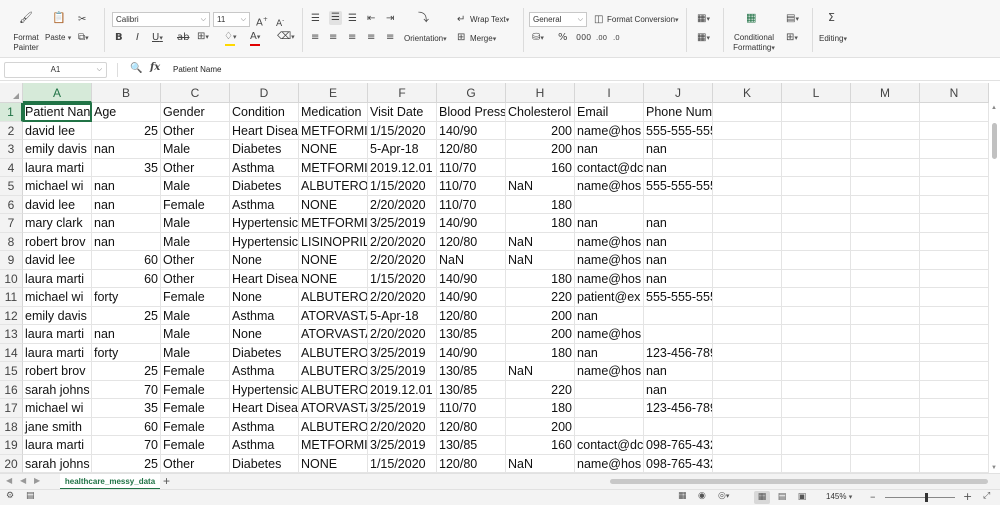 This screenshot has height=505, width=1000. What do you see at coordinates (402, 260) in the screenshot?
I see `cell-f9: 2/20/2020` at bounding box center [402, 260].